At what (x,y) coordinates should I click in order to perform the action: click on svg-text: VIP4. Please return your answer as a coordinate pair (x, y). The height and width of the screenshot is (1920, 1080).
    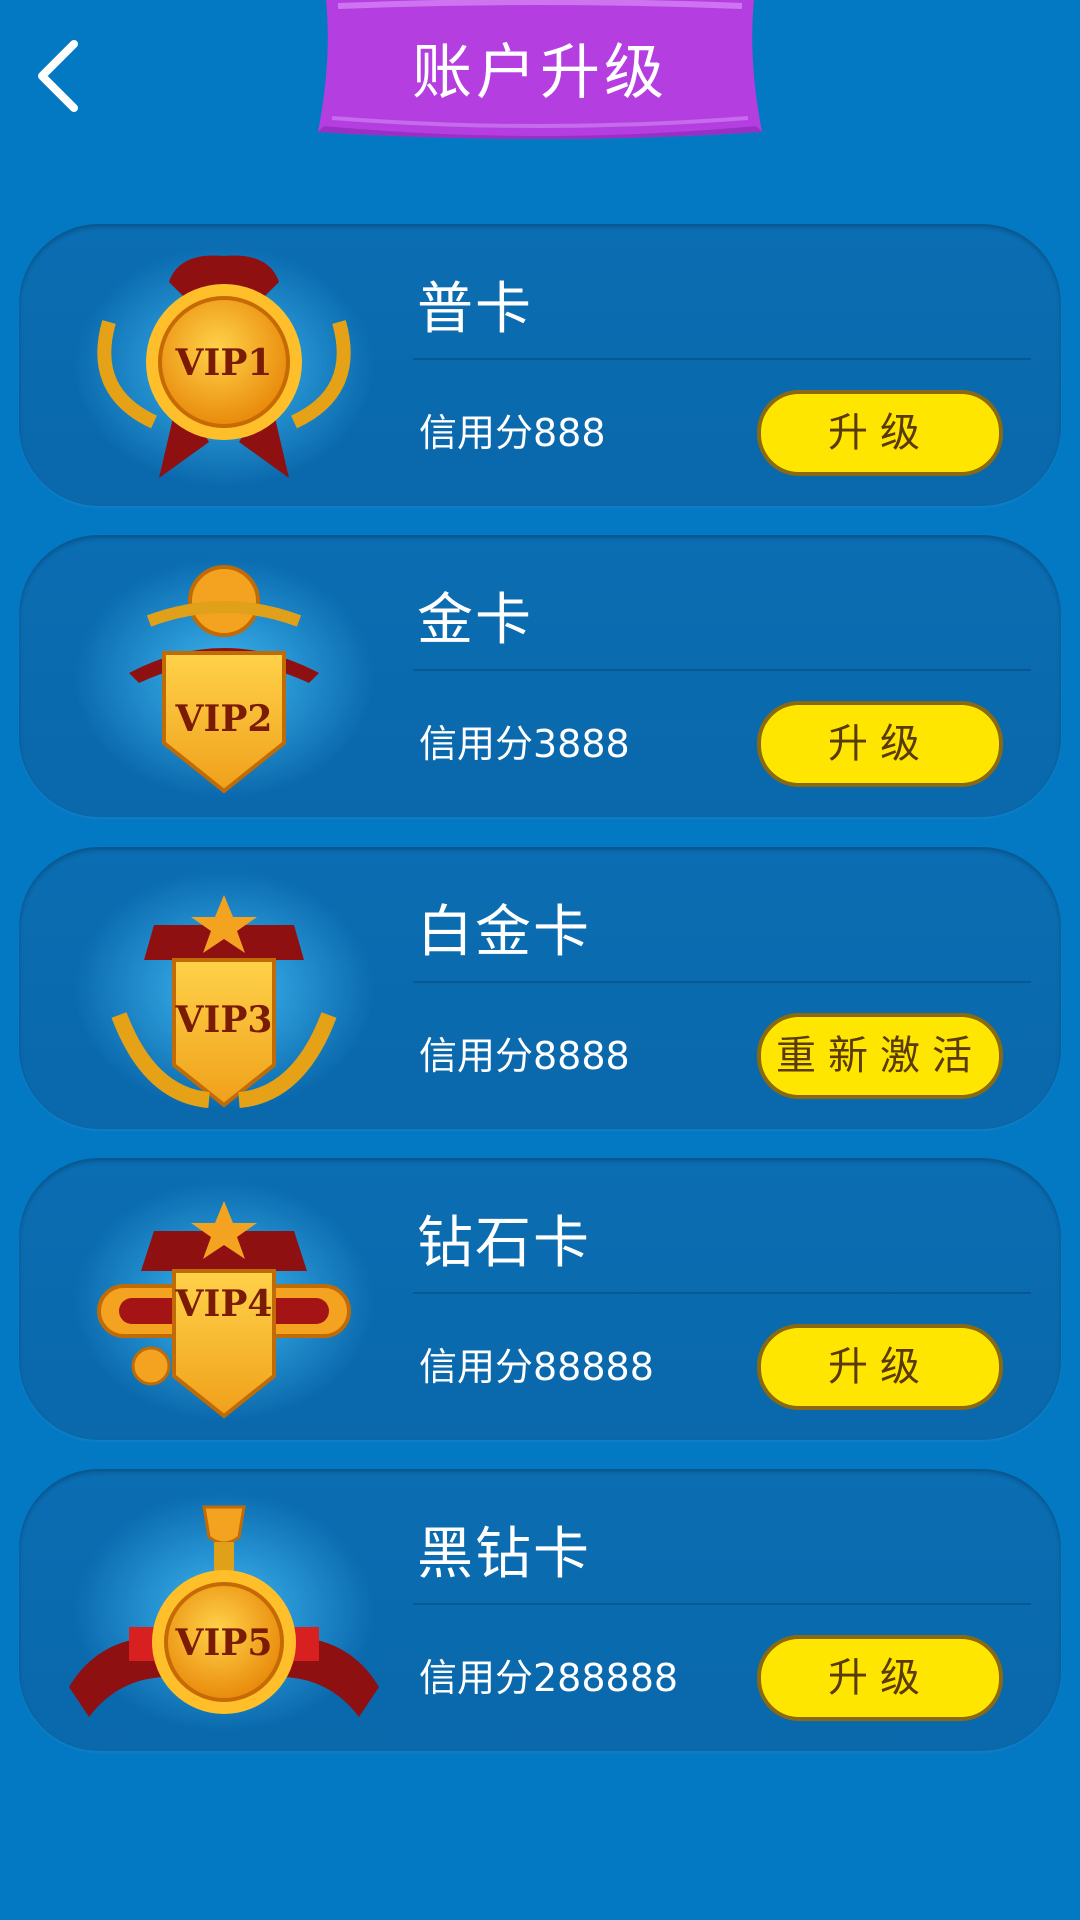
    Looking at the image, I should click on (224, 1304).